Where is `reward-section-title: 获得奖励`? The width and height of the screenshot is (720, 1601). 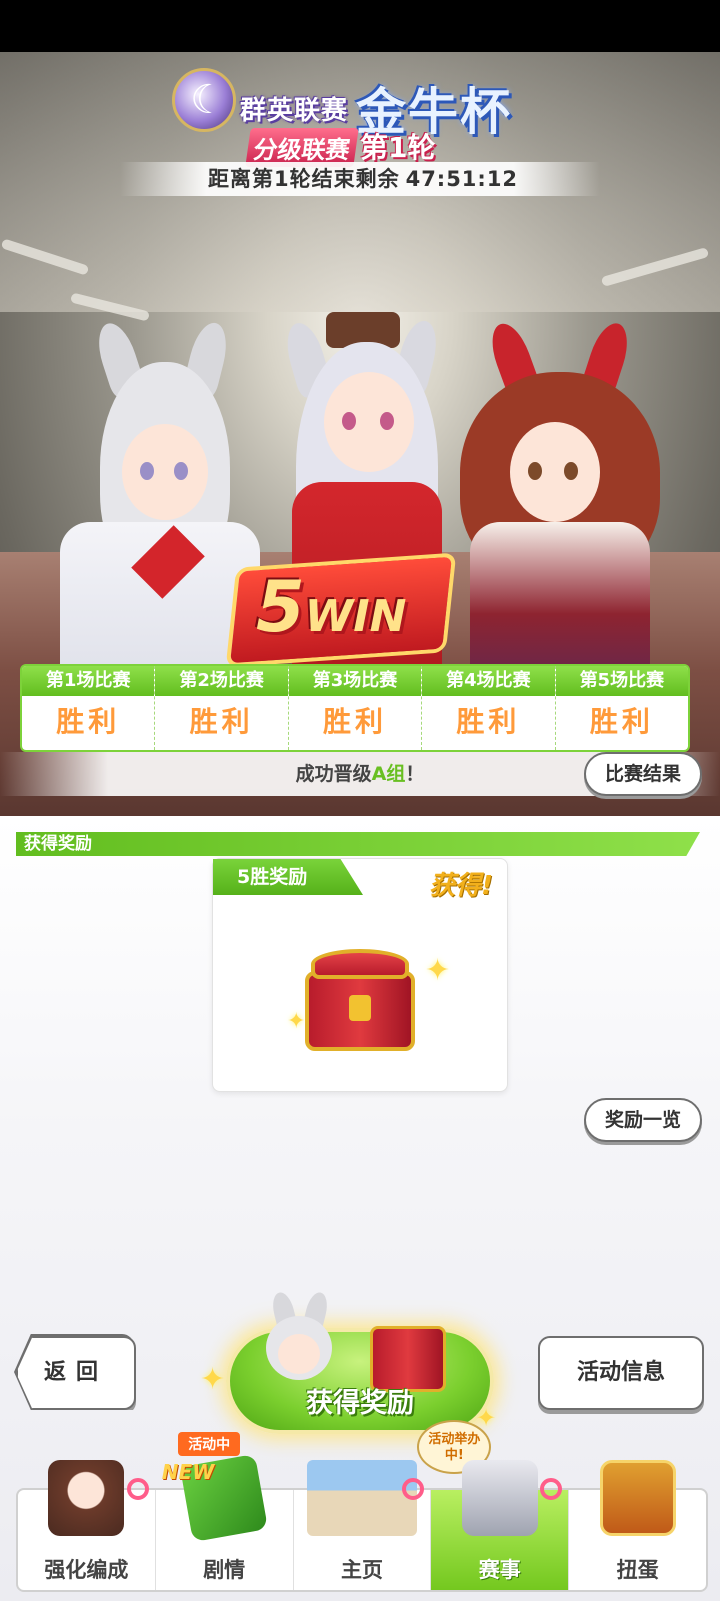
reward-section-title: 获得奖励 is located at coordinates (358, 844).